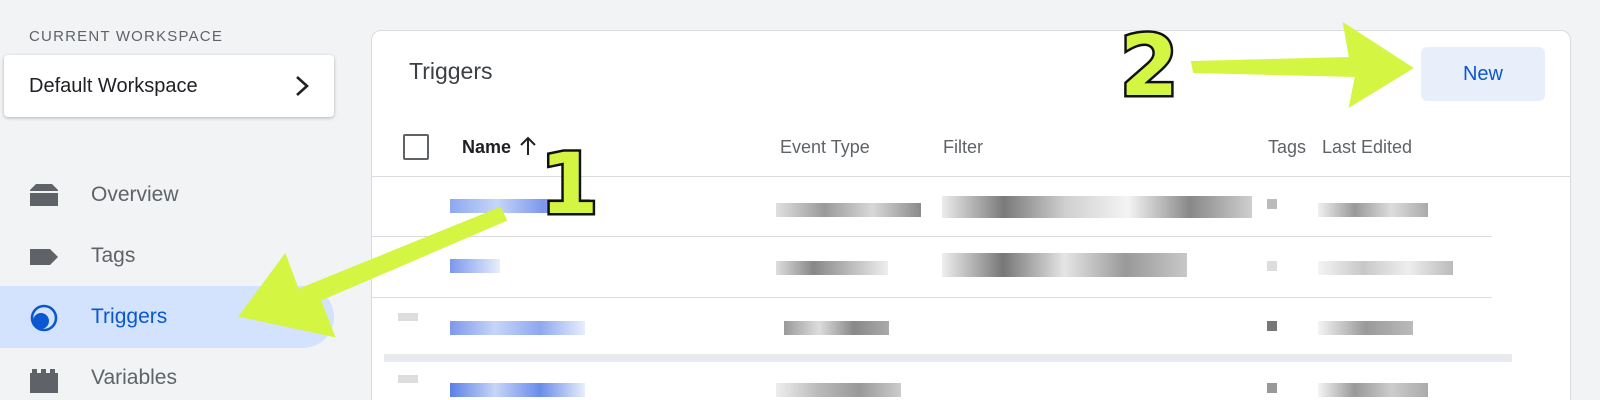 The height and width of the screenshot is (400, 1600). Describe the element at coordinates (113, 255) in the screenshot. I see `sidebar-item-label: Tags` at that location.